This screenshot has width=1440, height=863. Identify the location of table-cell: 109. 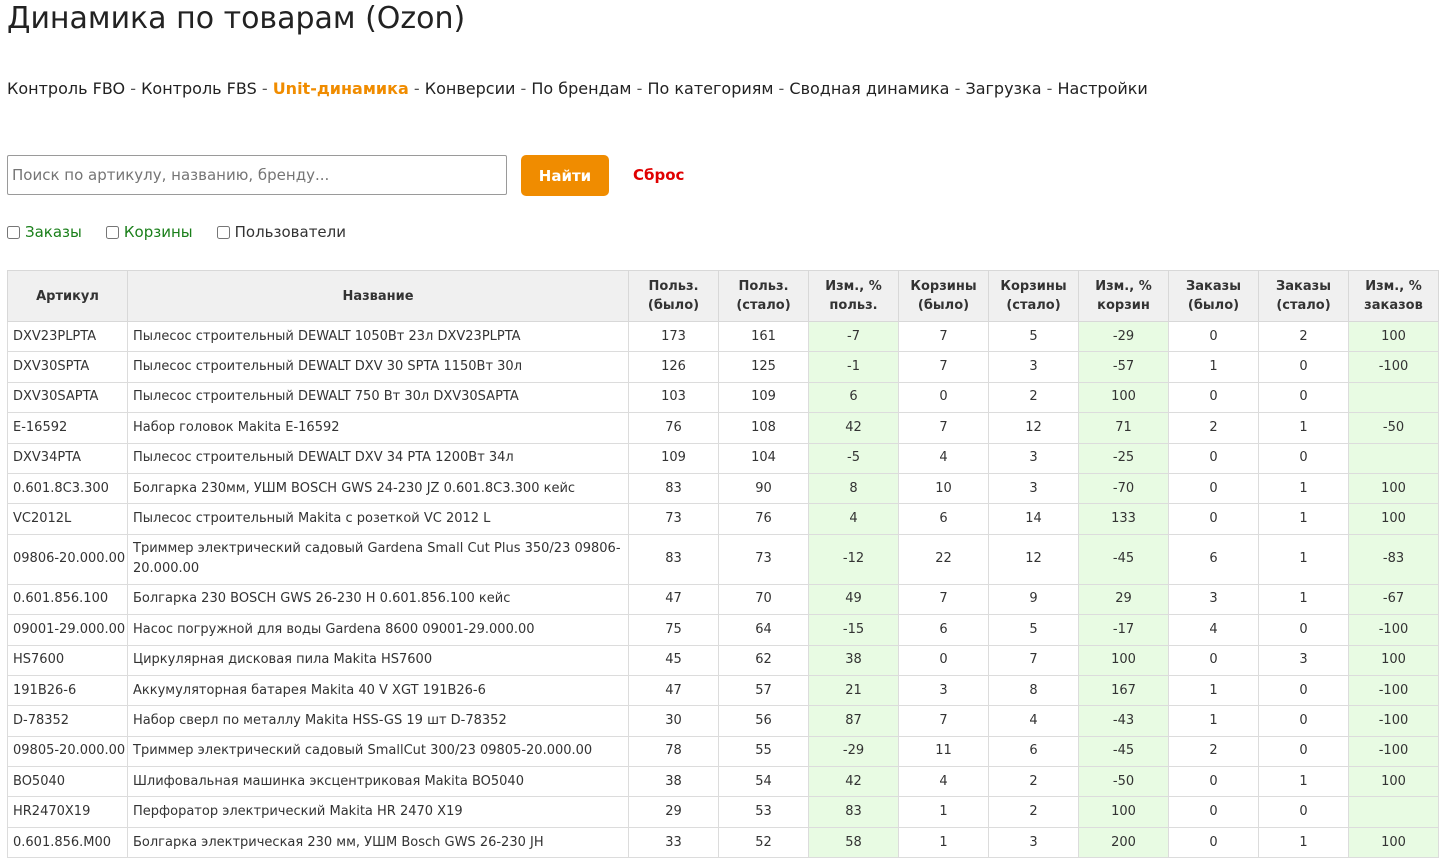
(763, 397).